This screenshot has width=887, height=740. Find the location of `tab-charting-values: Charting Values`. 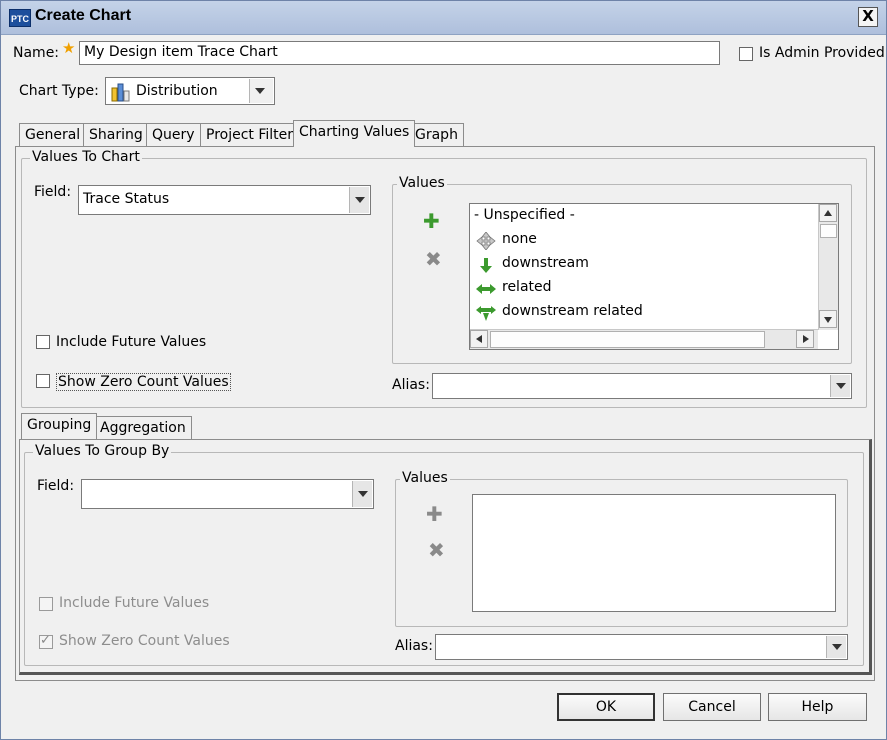

tab-charting-values: Charting Values is located at coordinates (354, 133).